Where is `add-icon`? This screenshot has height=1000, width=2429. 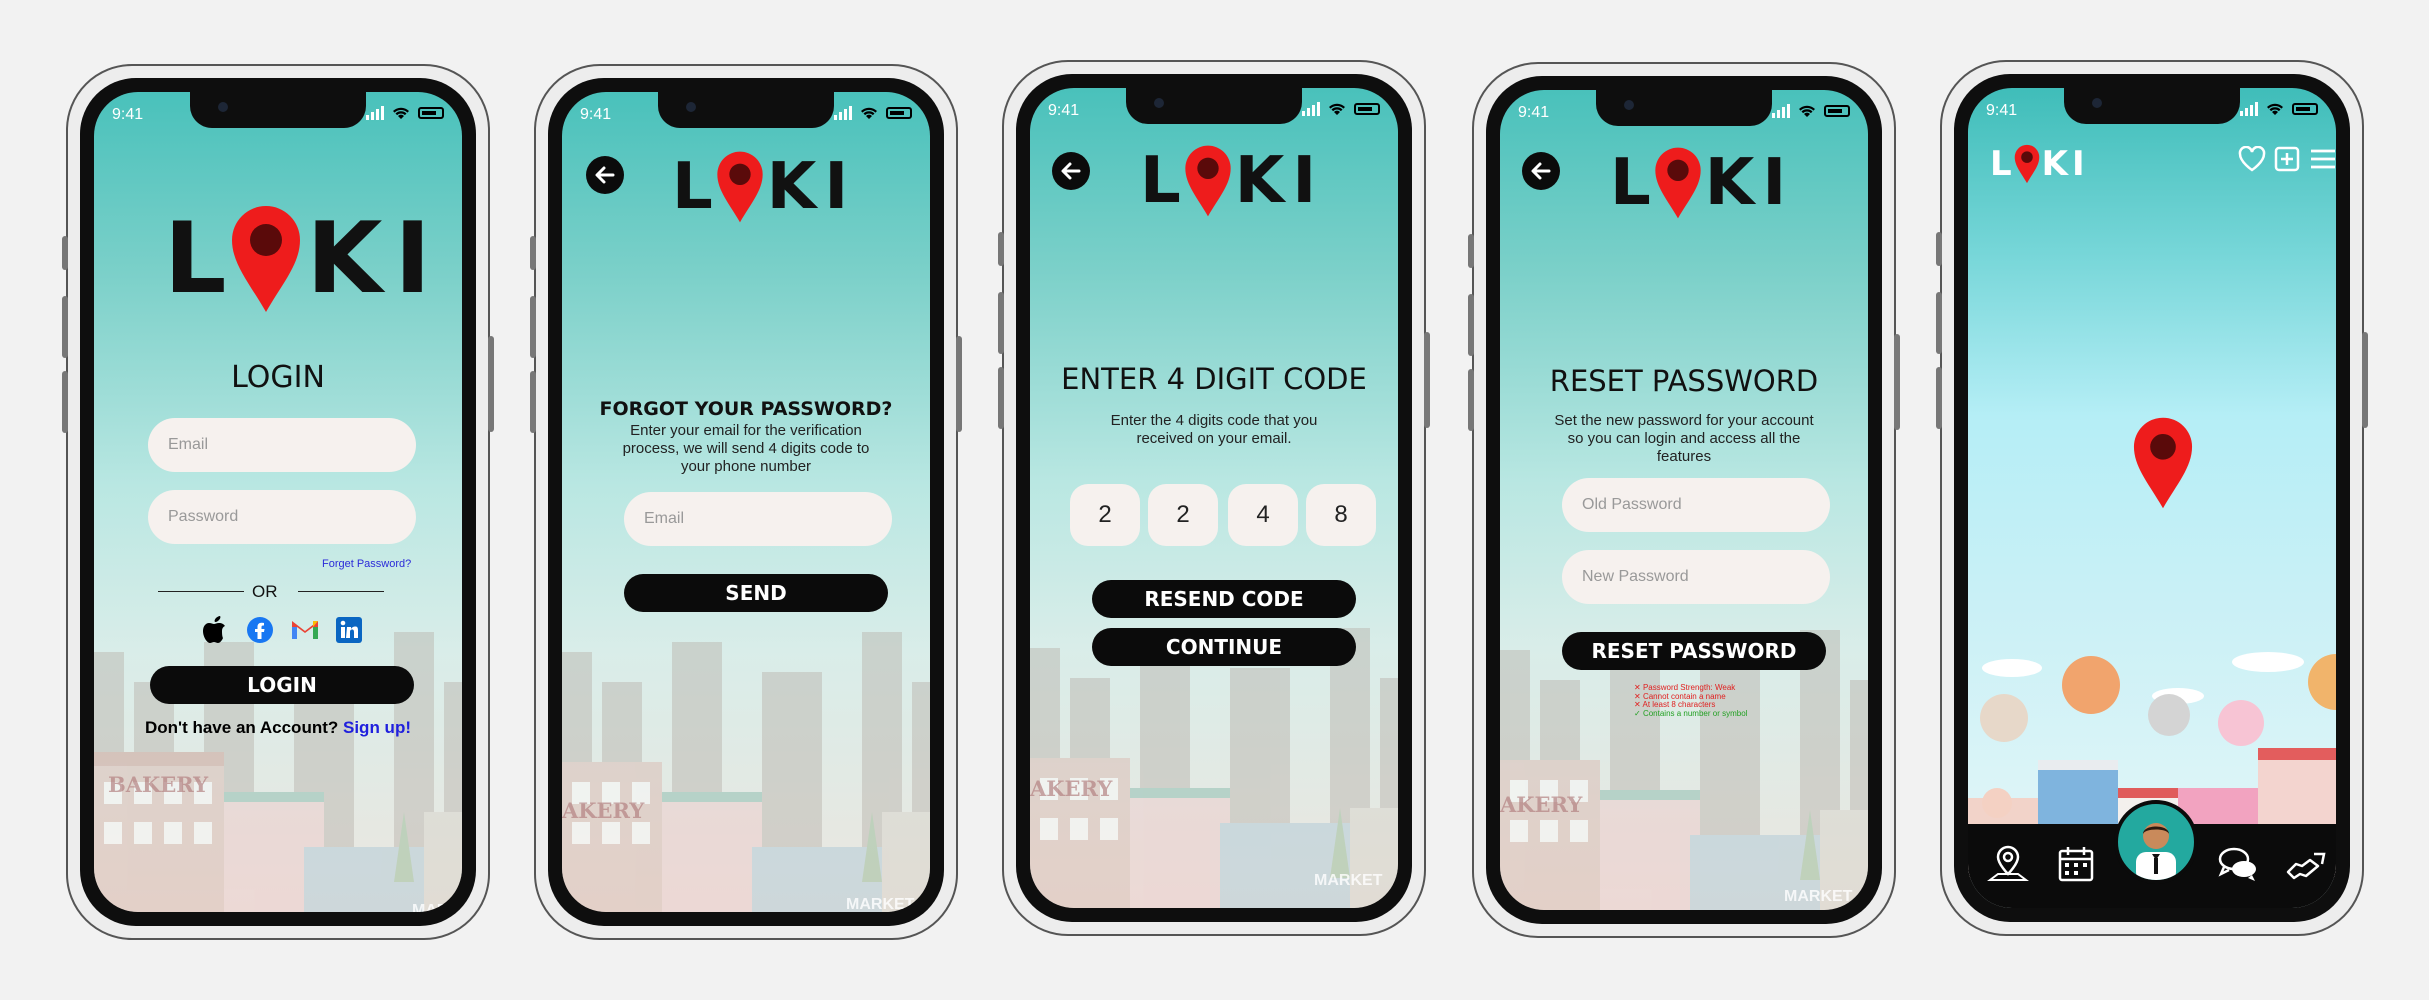 add-icon is located at coordinates (2287, 159).